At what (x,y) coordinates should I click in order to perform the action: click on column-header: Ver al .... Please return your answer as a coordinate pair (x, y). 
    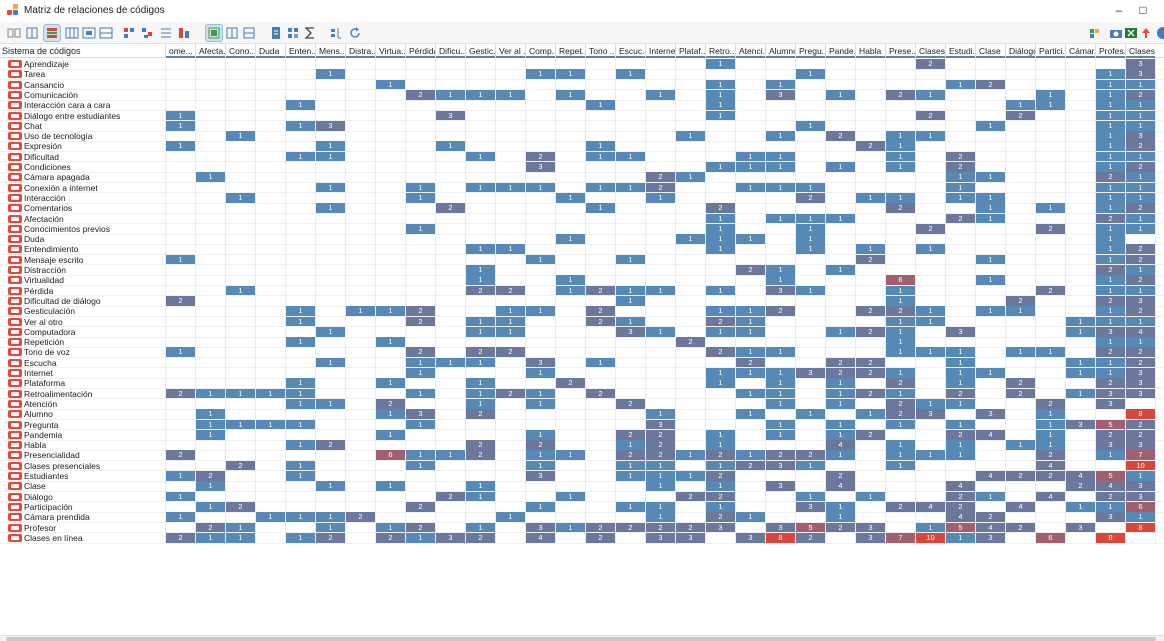
    Looking at the image, I should click on (510, 51).